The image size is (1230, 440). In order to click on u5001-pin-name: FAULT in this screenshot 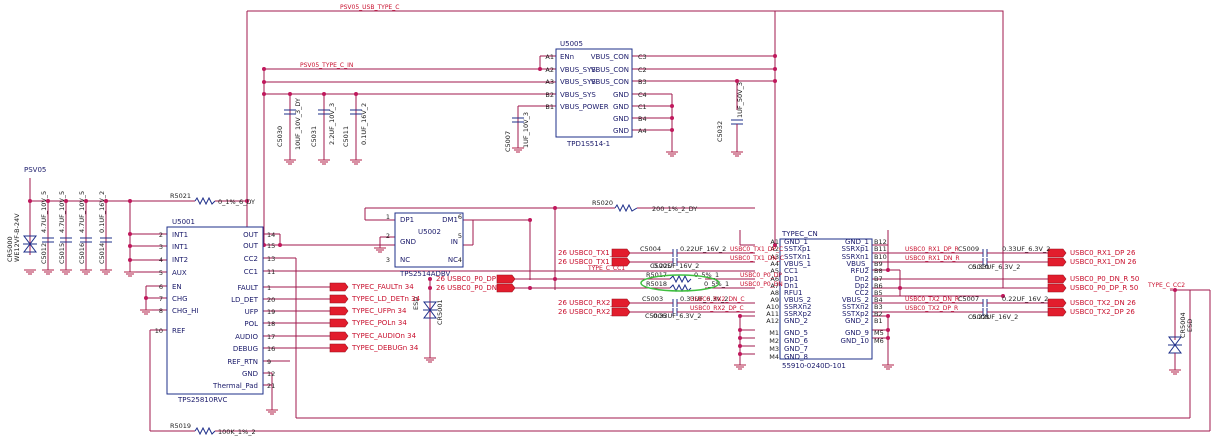, I will do `click(247, 288)`.